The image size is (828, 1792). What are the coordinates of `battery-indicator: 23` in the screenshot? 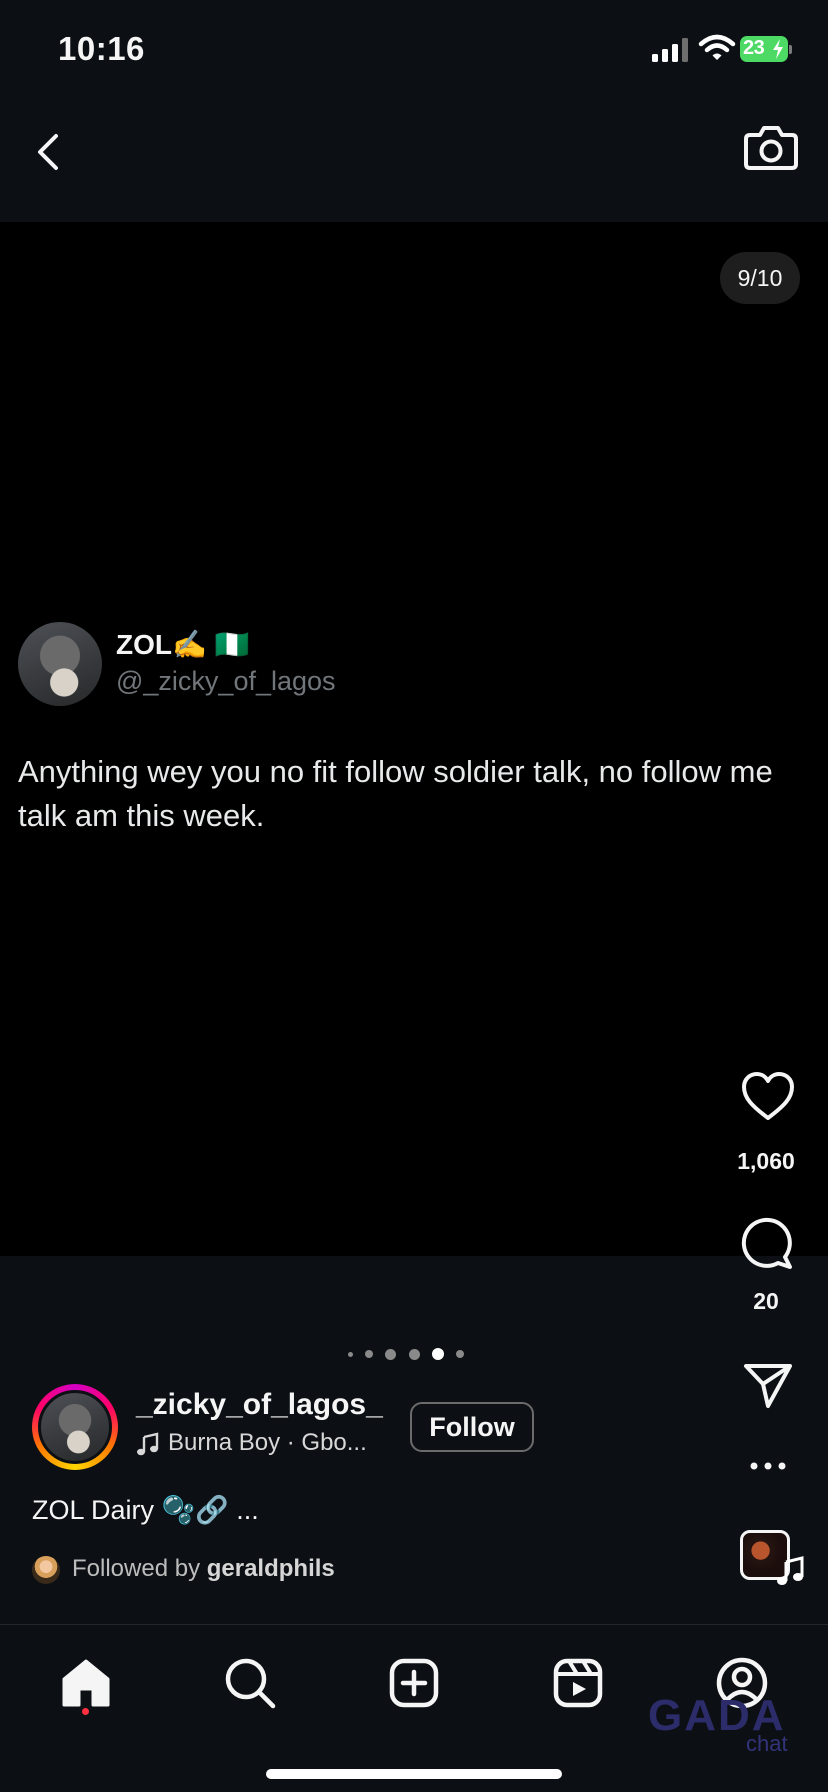 It's located at (766, 49).